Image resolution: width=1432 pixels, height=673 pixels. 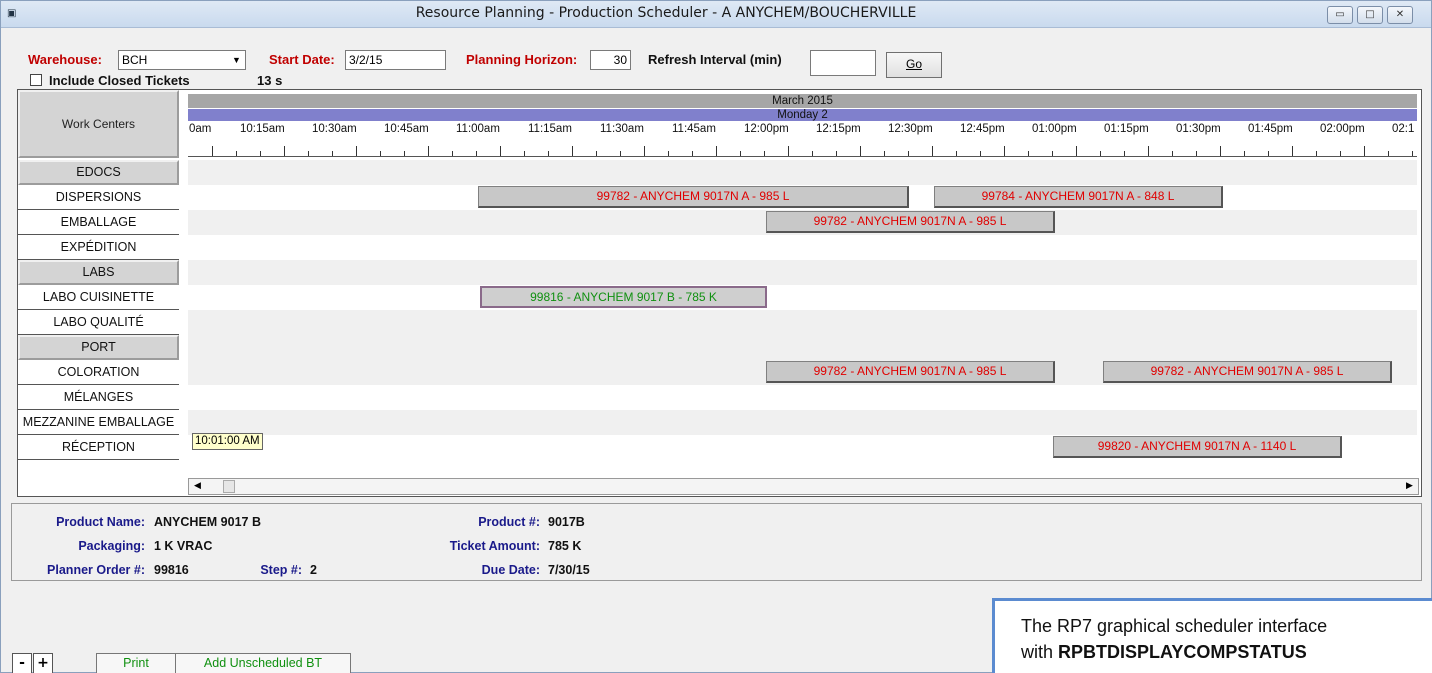 I want to click on time-label: 10:15am, so click(x=262, y=129).